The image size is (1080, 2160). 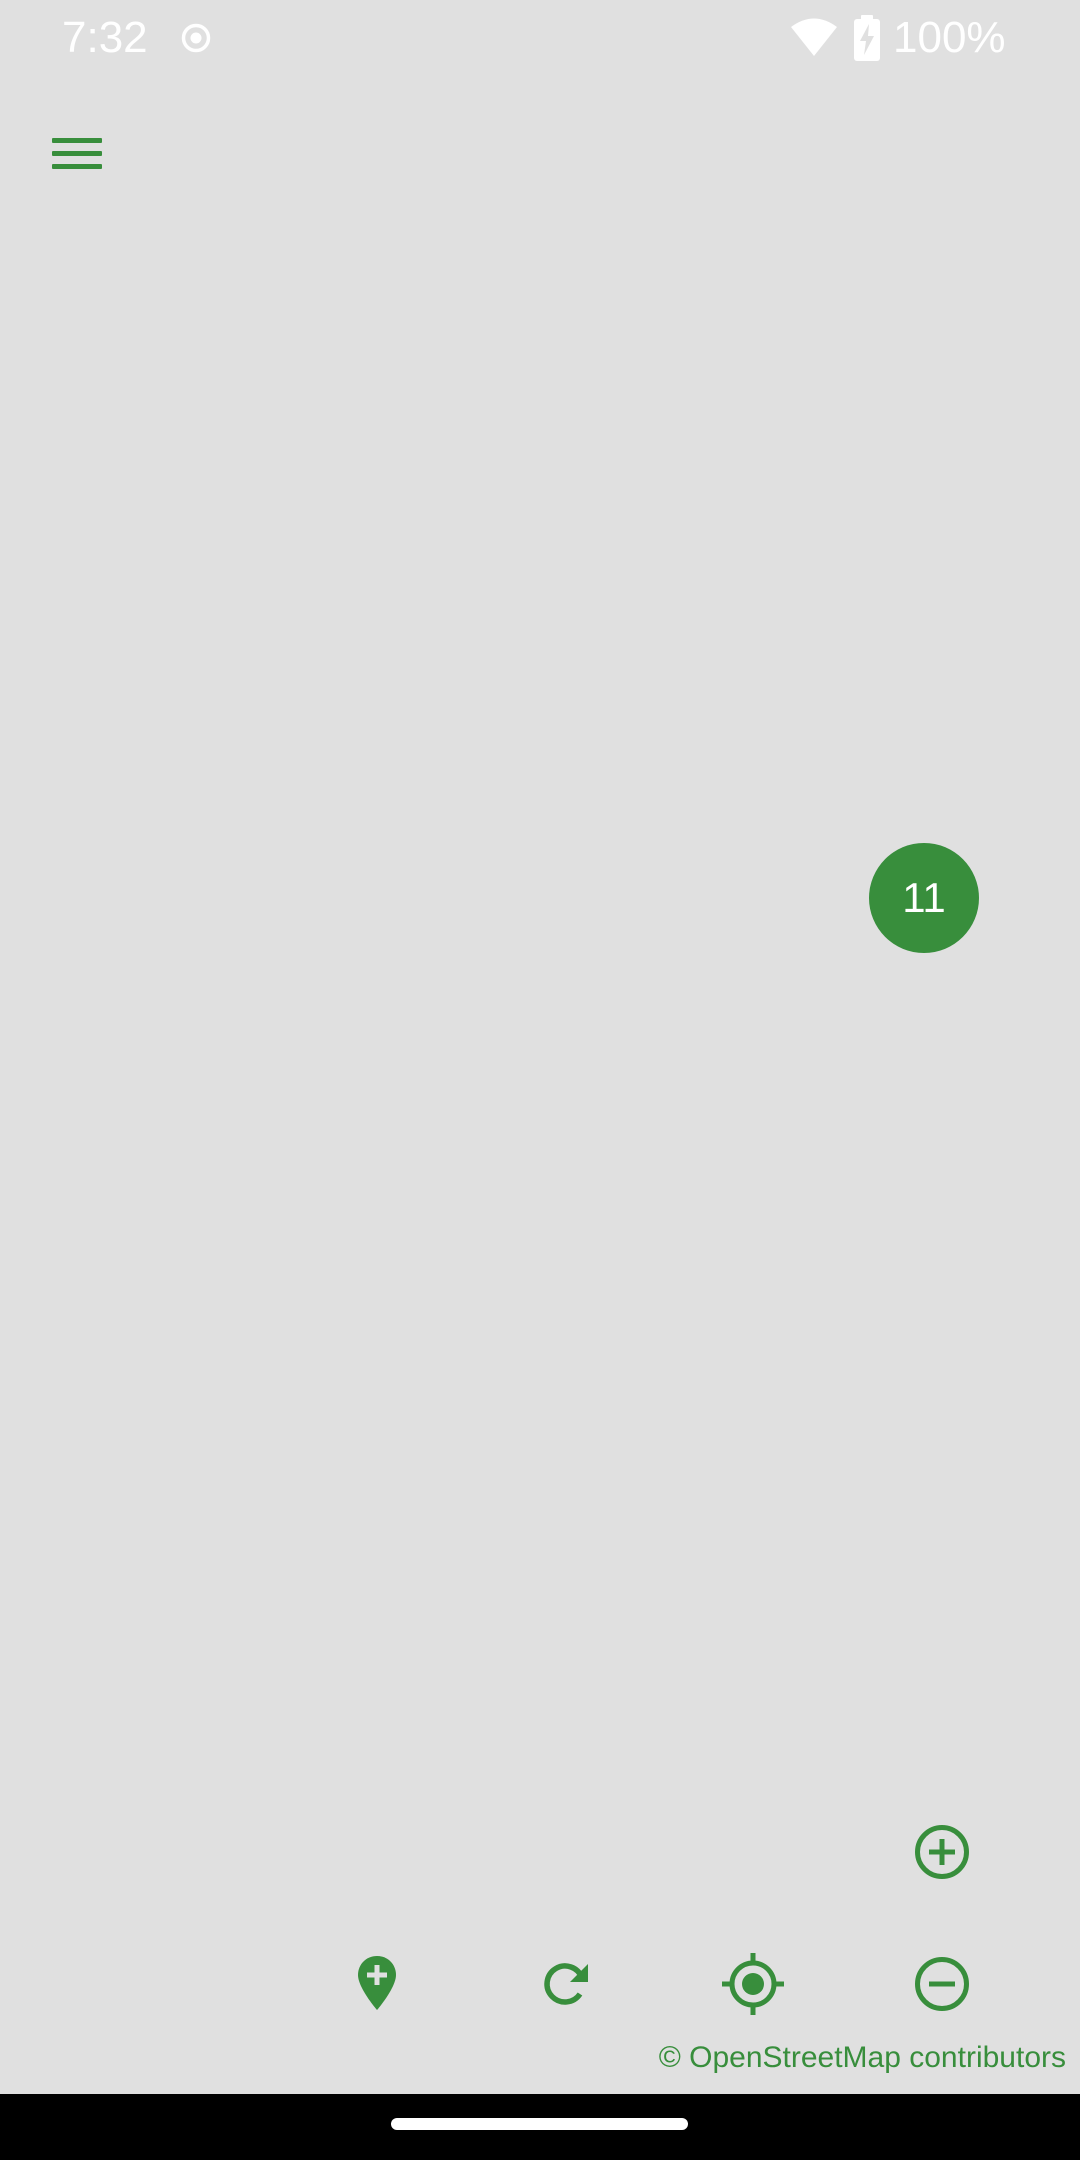 What do you see at coordinates (539, 2124) in the screenshot?
I see `home-gesture-handle` at bounding box center [539, 2124].